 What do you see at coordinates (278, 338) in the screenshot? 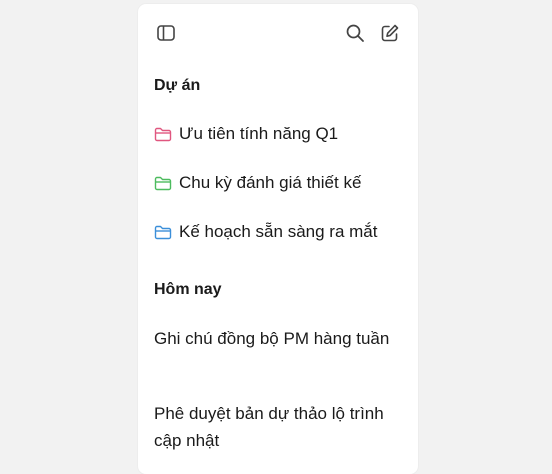
I see `list-item: Ghi chú đồng bộ PM hàng tuần` at bounding box center [278, 338].